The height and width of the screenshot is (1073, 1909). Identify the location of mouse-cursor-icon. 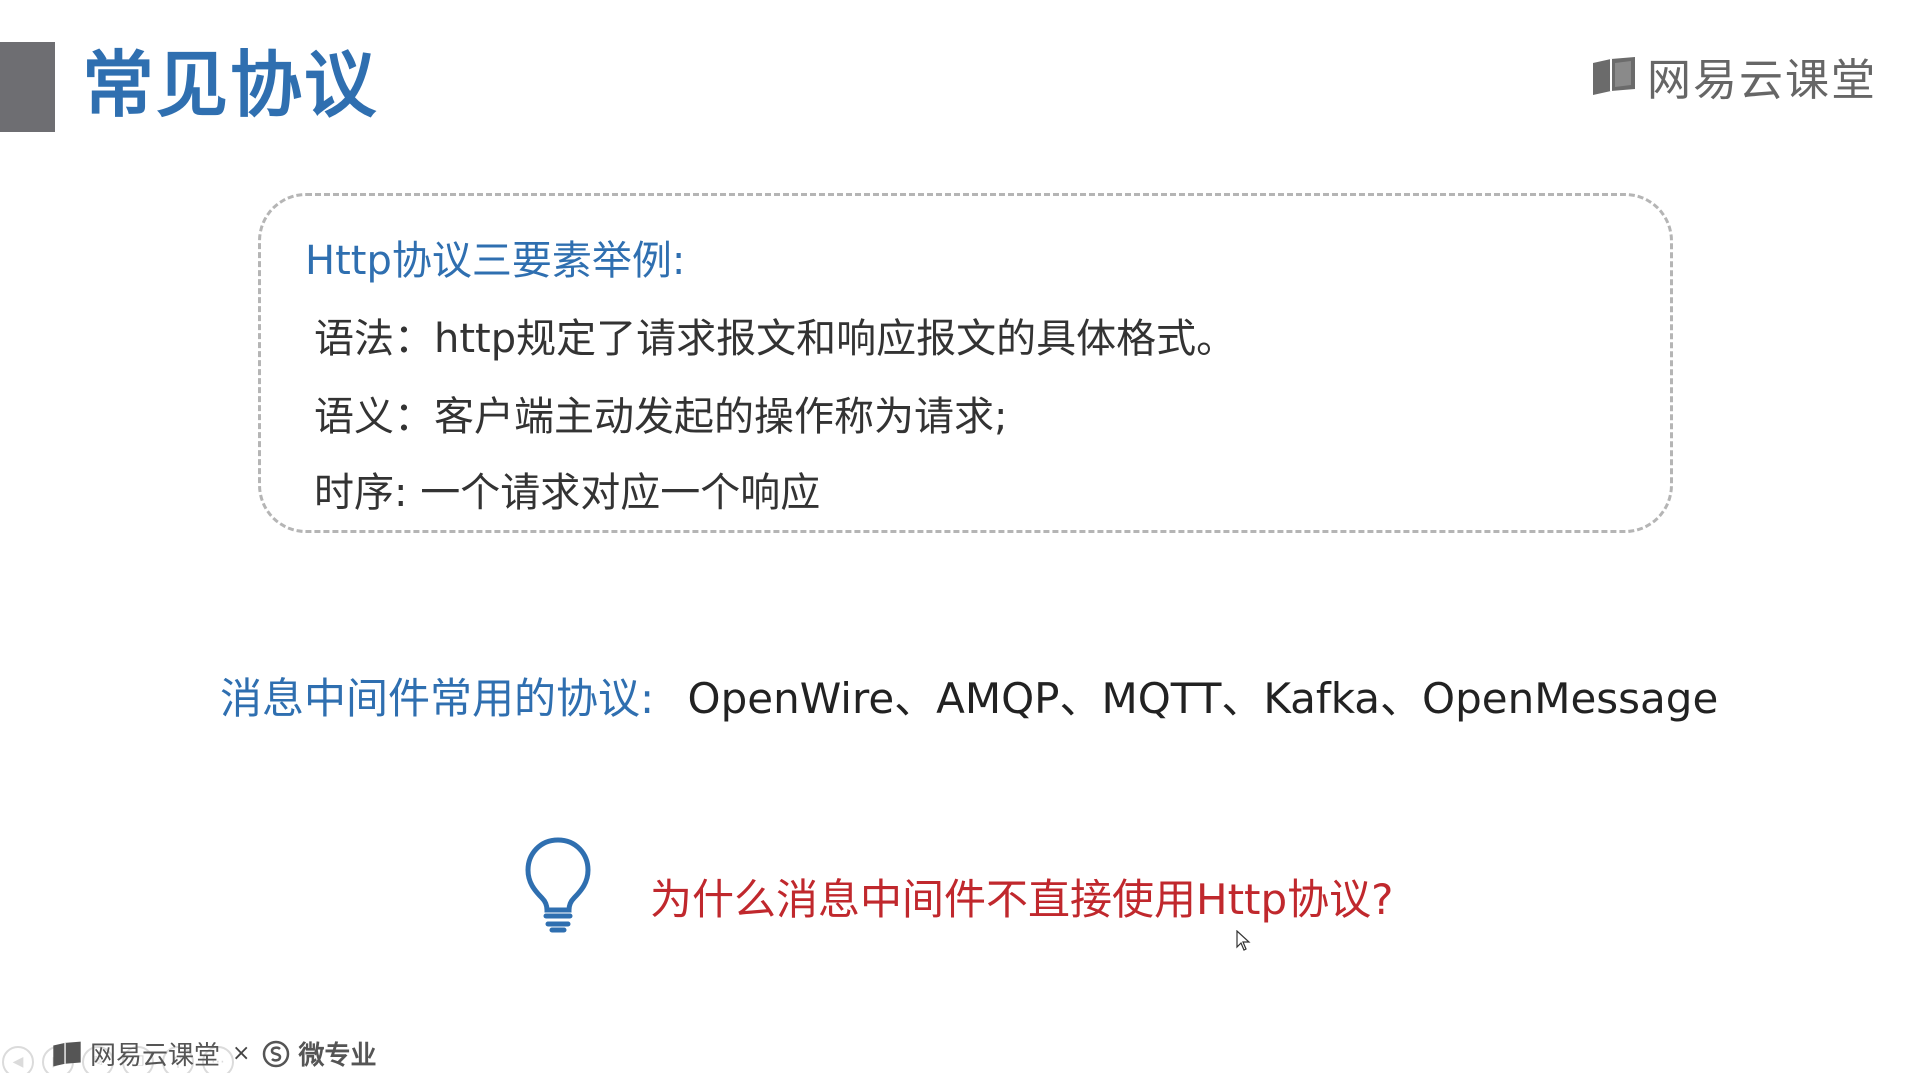
(1243, 940).